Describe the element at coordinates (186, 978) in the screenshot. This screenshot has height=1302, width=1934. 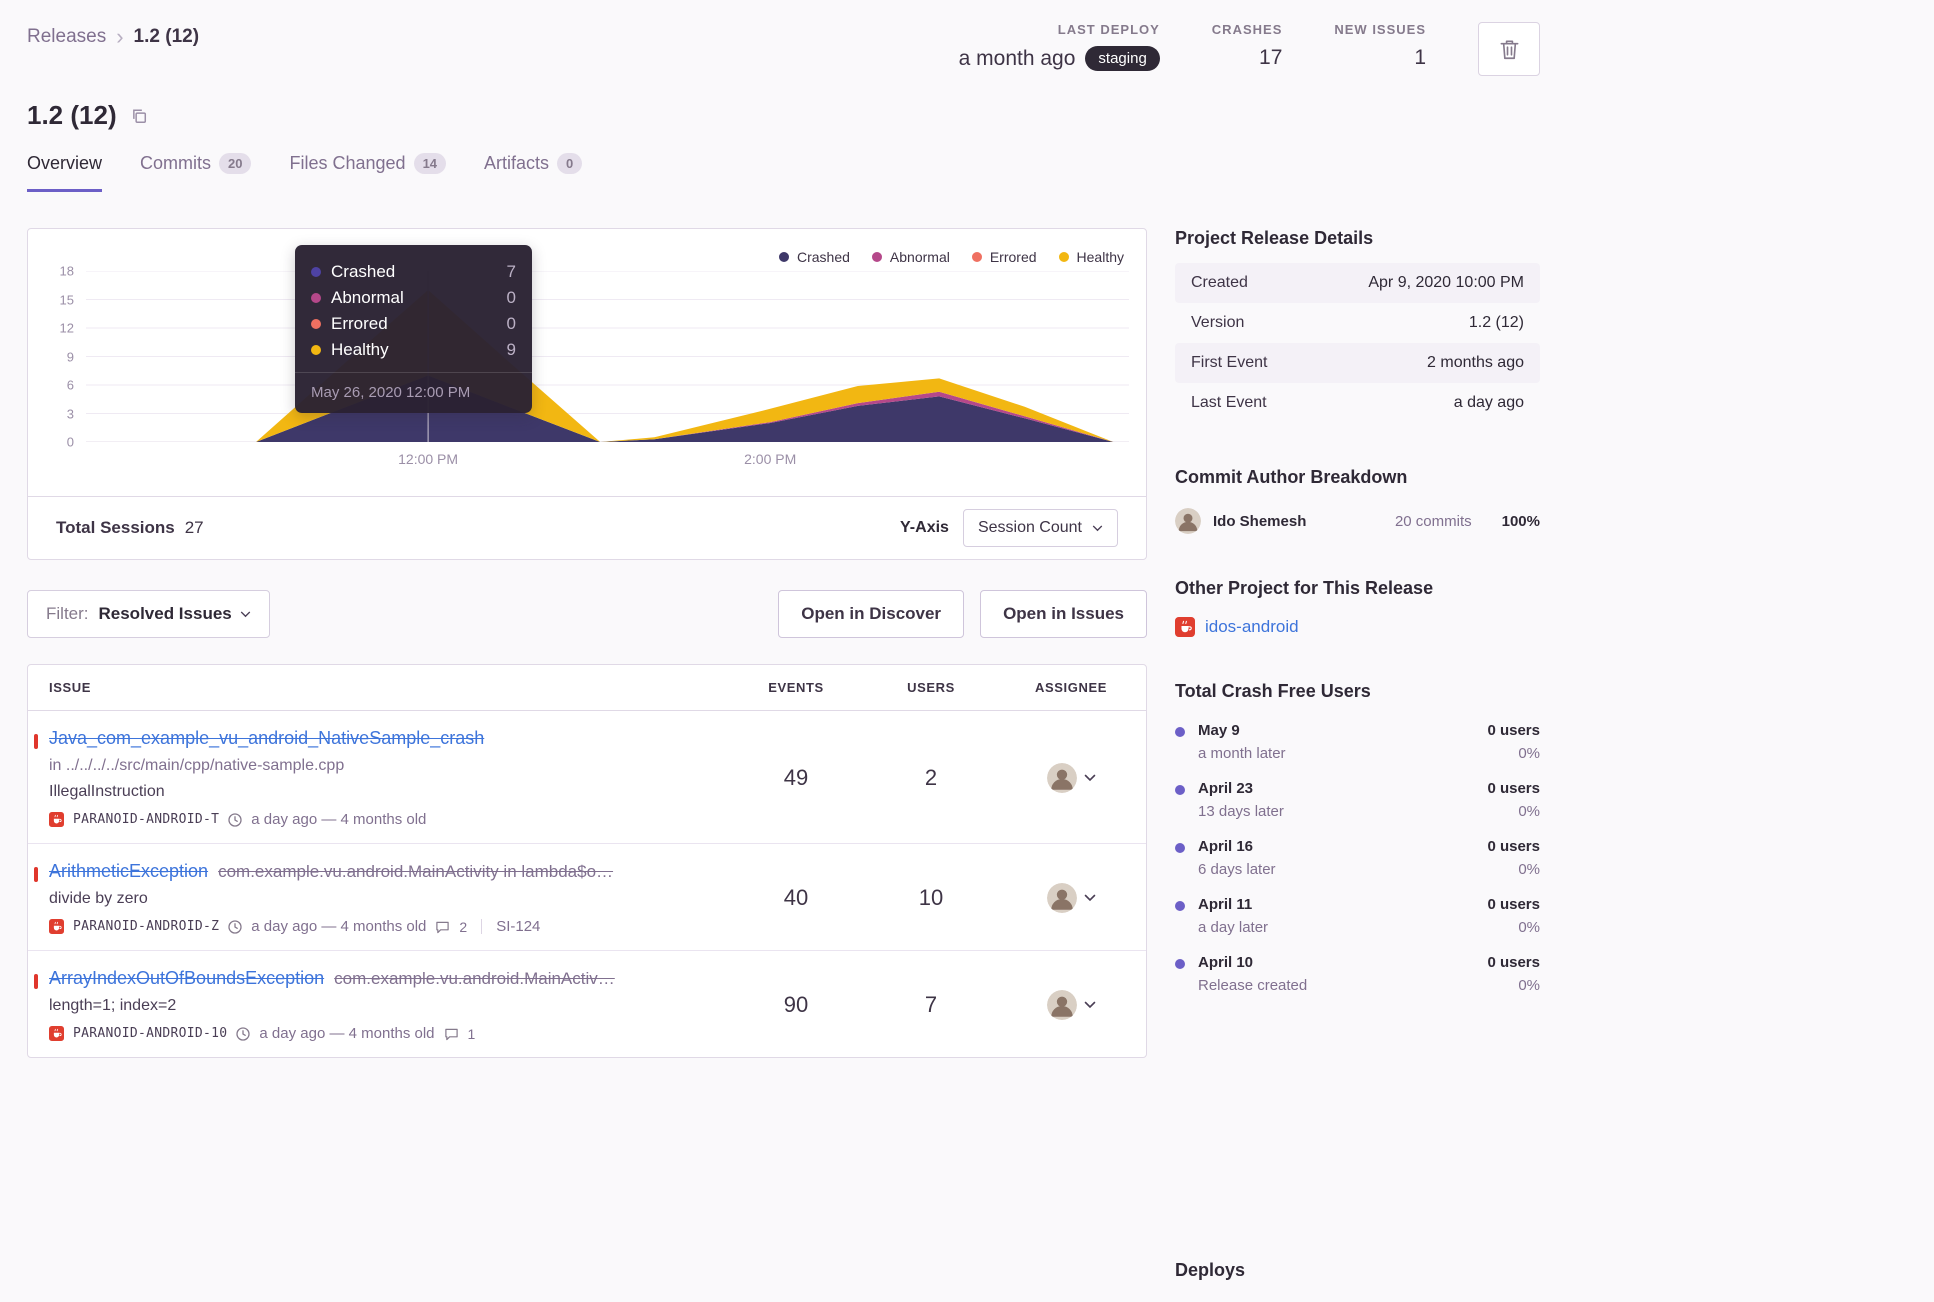
I see `issue-title-link: ArrayIndexOutOfBoundsException` at that location.